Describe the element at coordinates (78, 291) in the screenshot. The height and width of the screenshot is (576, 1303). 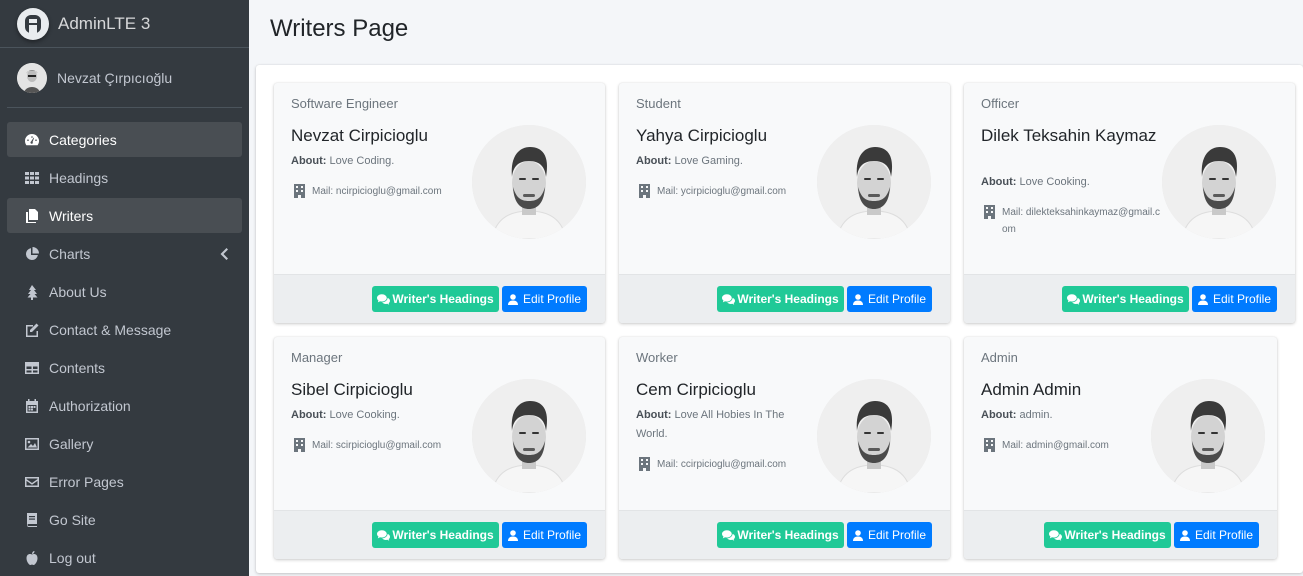
I see `nav-label: About Us` at that location.